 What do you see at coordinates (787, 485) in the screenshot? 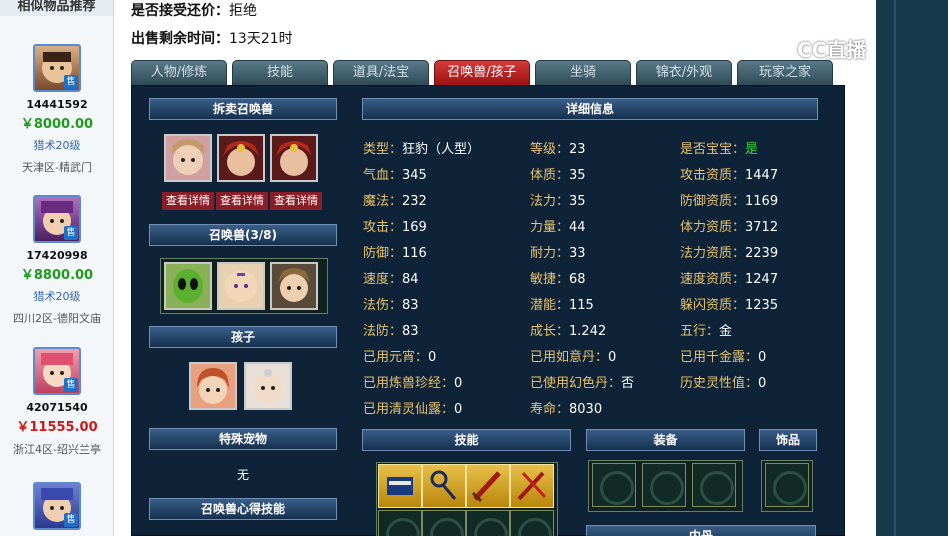
I see `ornament-slot` at bounding box center [787, 485].